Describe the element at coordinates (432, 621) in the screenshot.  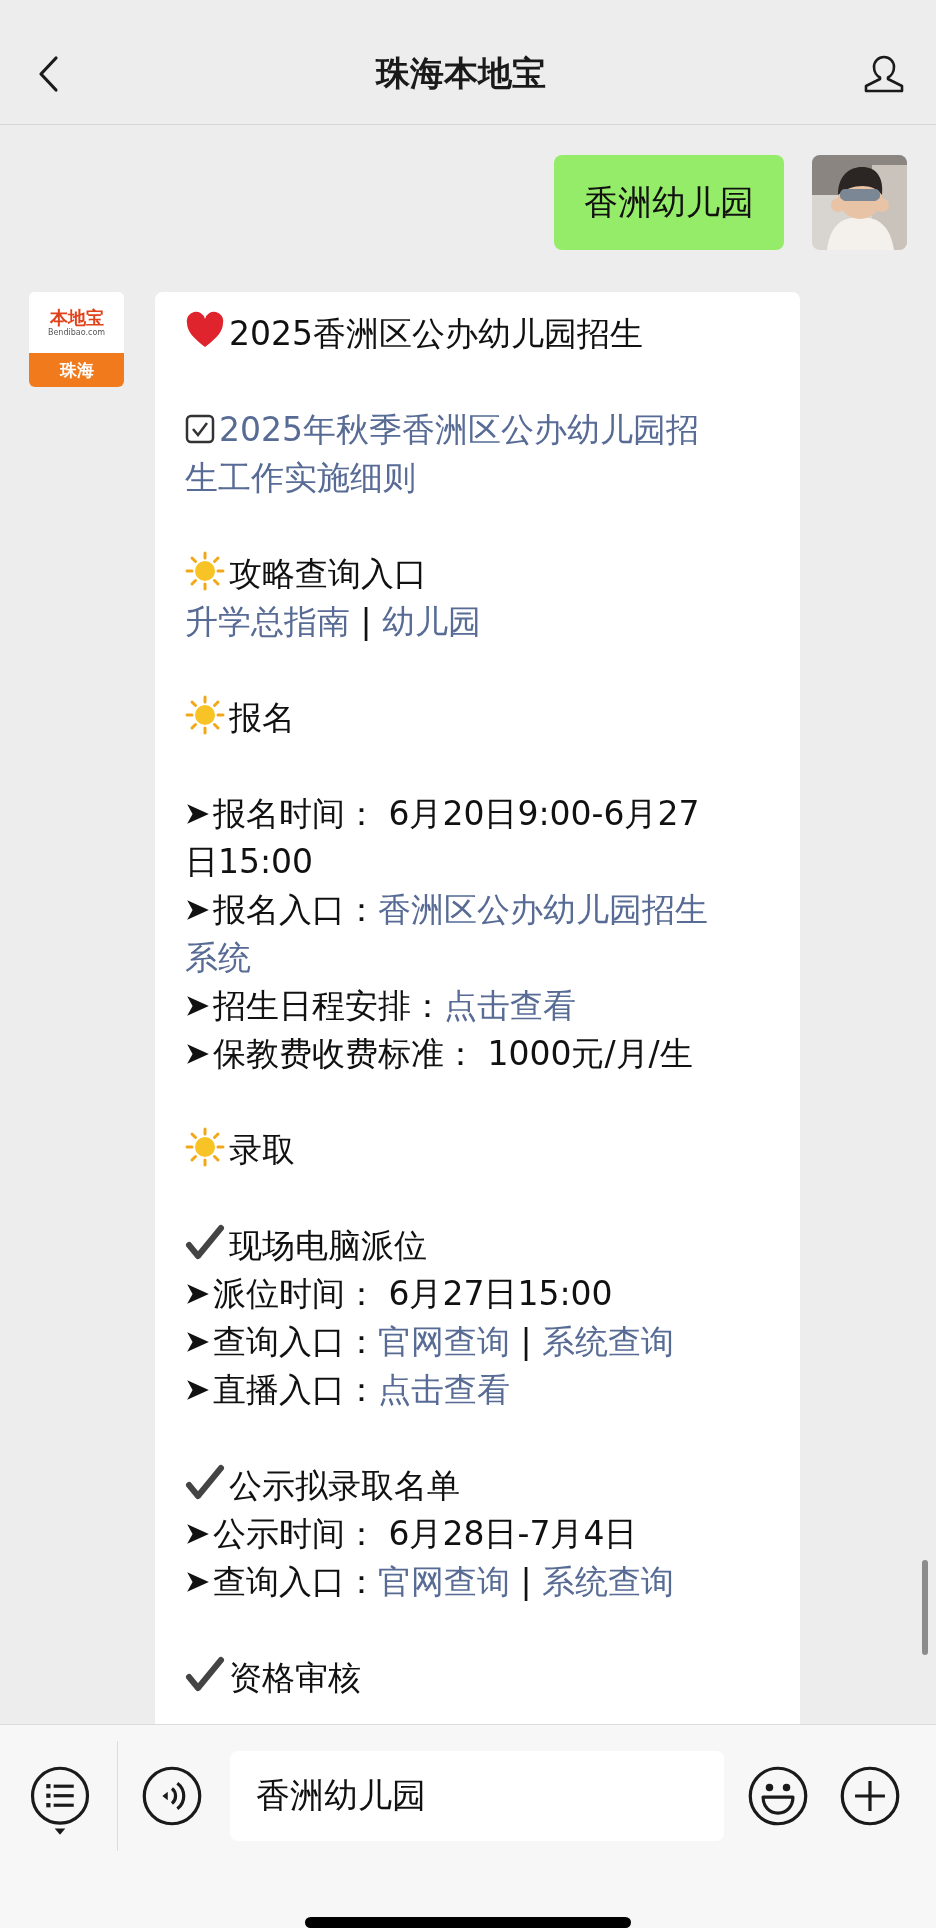
I see `link: 幼儿园` at that location.